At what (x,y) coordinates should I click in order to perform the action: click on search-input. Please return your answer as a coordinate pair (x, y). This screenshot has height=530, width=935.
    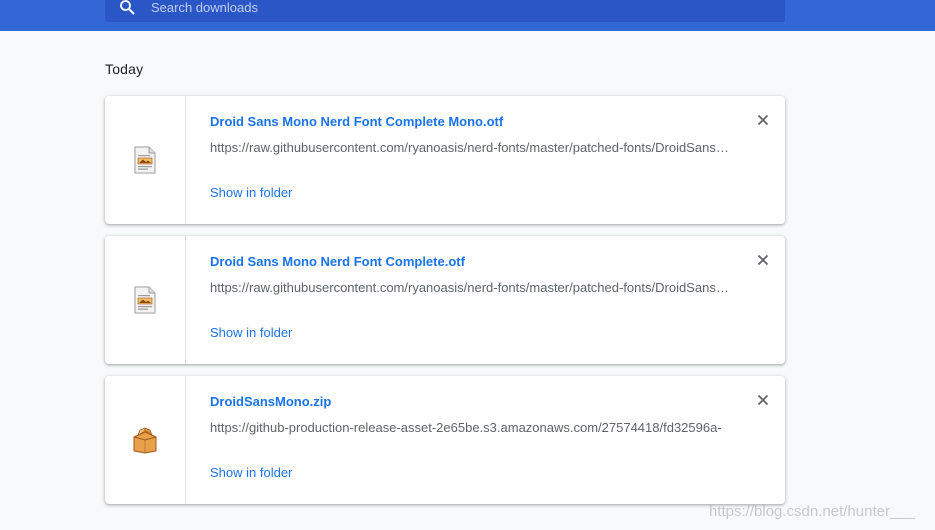
    Looking at the image, I should click on (451, 8).